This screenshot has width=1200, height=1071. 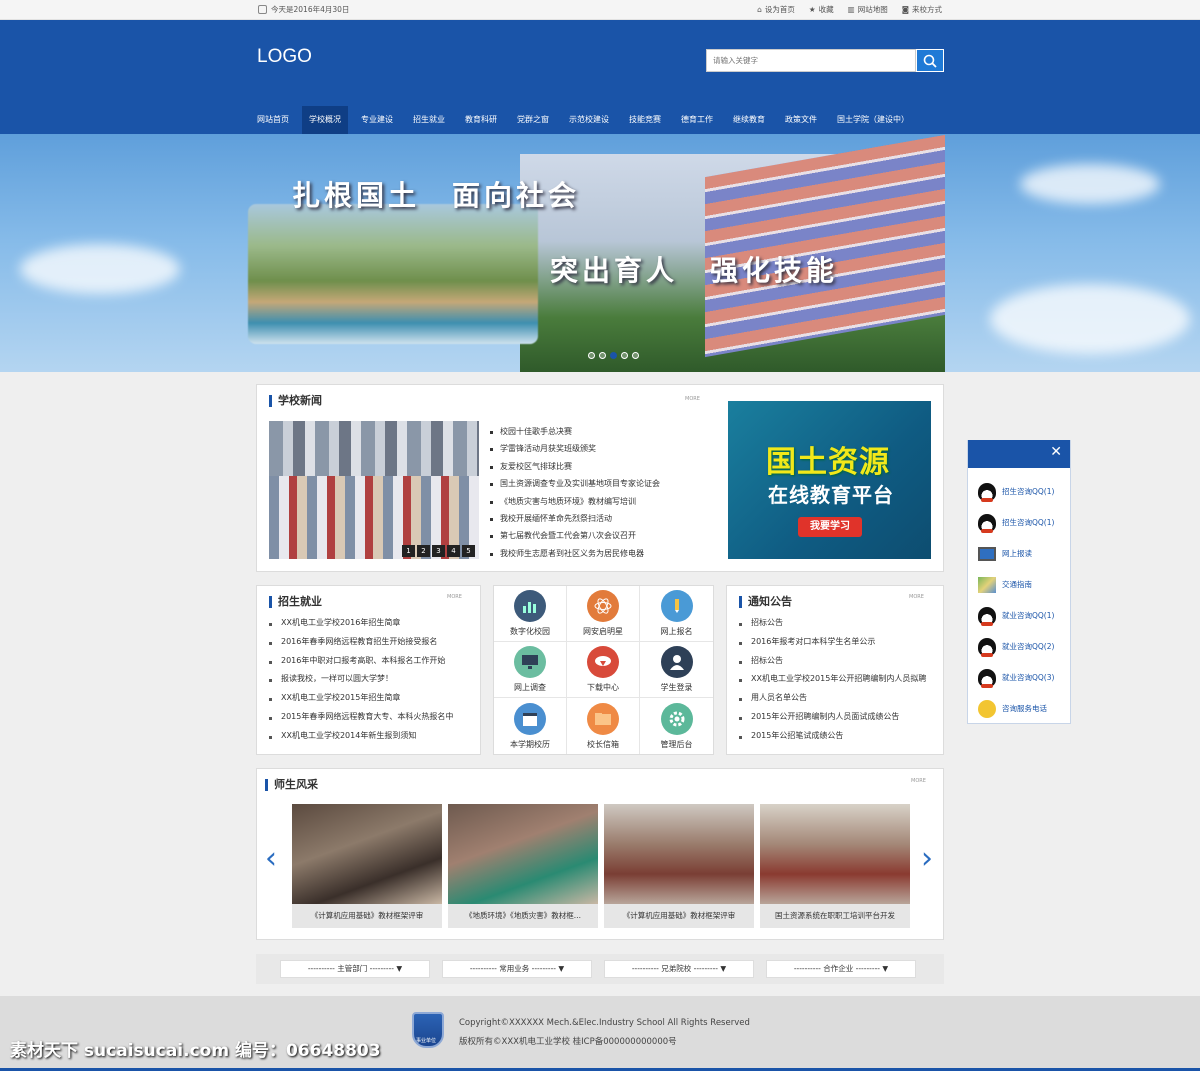 What do you see at coordinates (589, 120) in the screenshot?
I see `nav-demo-school: 示范校建设` at bounding box center [589, 120].